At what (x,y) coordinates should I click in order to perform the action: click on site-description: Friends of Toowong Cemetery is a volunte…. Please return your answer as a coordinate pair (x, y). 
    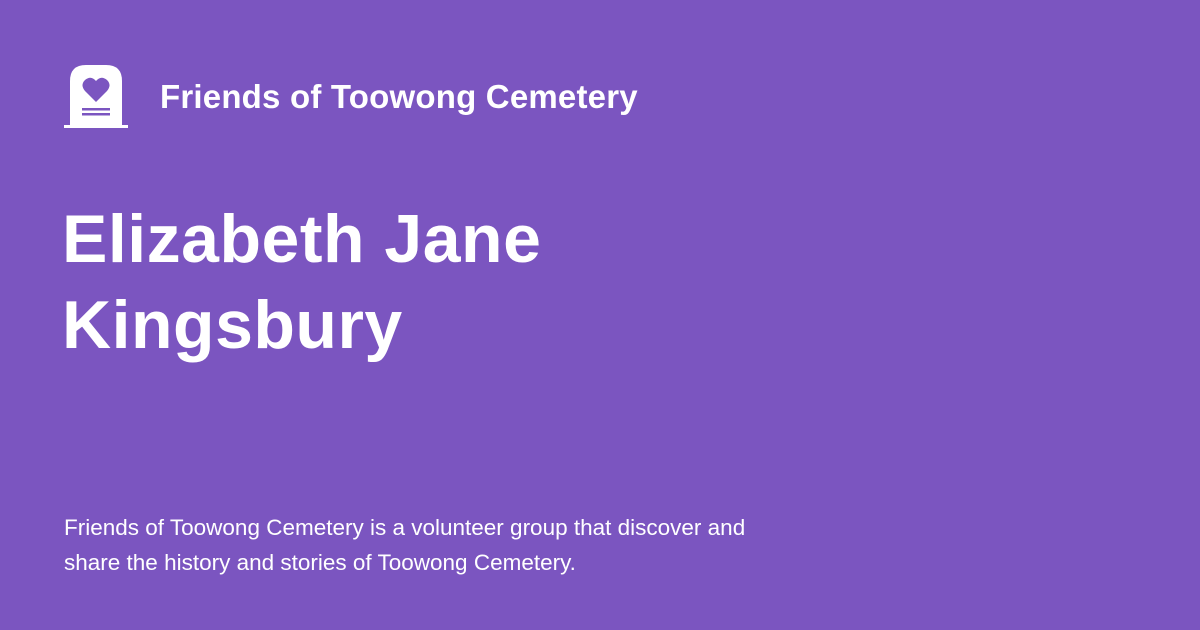
    Looking at the image, I should click on (464, 545).